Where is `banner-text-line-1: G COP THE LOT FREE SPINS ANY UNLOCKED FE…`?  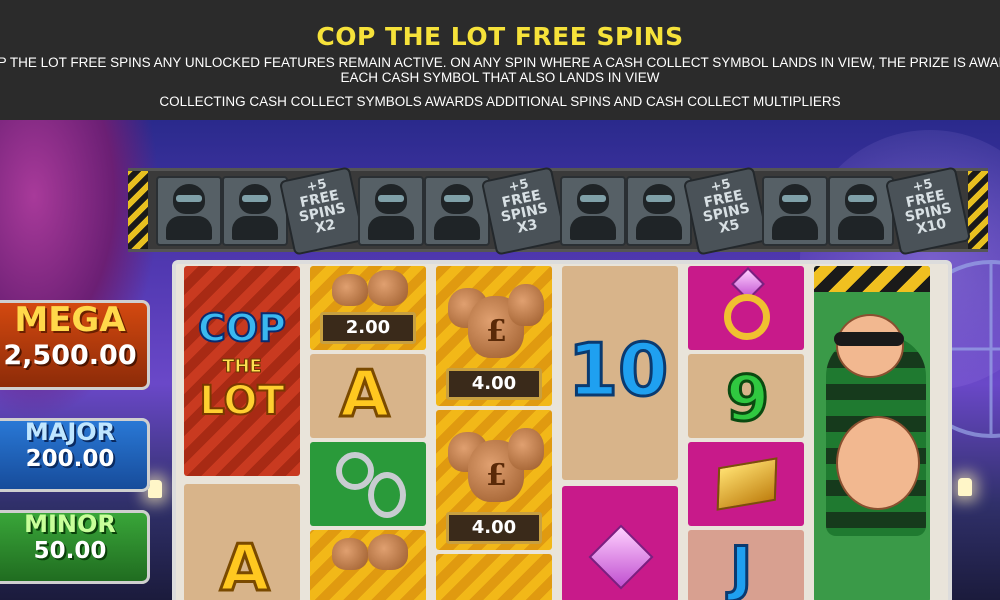
banner-text-line-1: G COP THE LOT FREE SPINS ANY UNLOCKED FE… is located at coordinates (500, 62).